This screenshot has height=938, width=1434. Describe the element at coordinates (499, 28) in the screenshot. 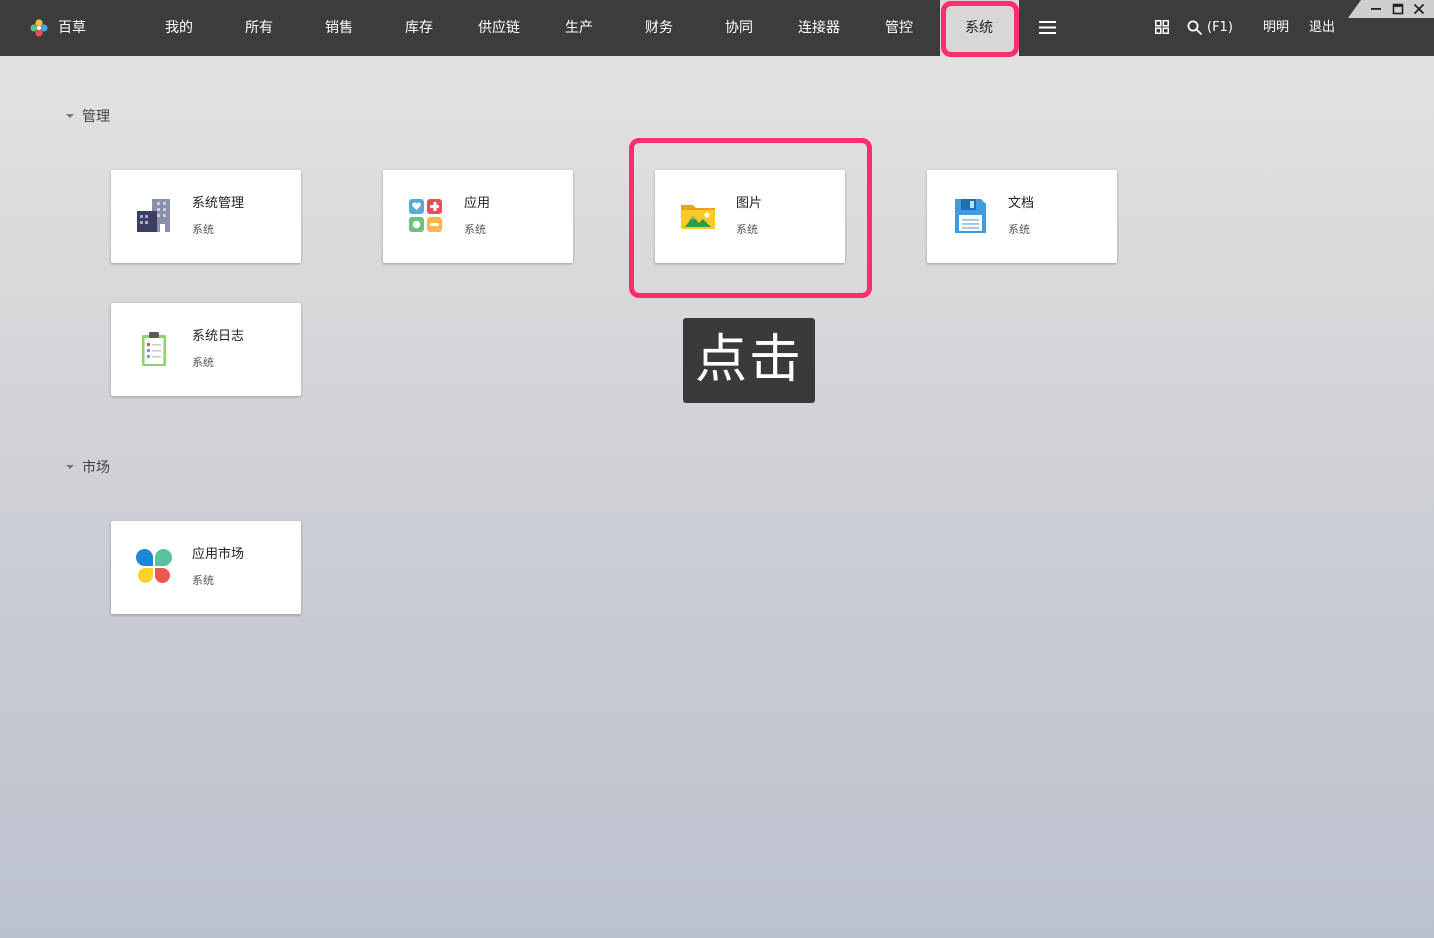

I see `nav-tab-supply-chain: 供应链` at that location.